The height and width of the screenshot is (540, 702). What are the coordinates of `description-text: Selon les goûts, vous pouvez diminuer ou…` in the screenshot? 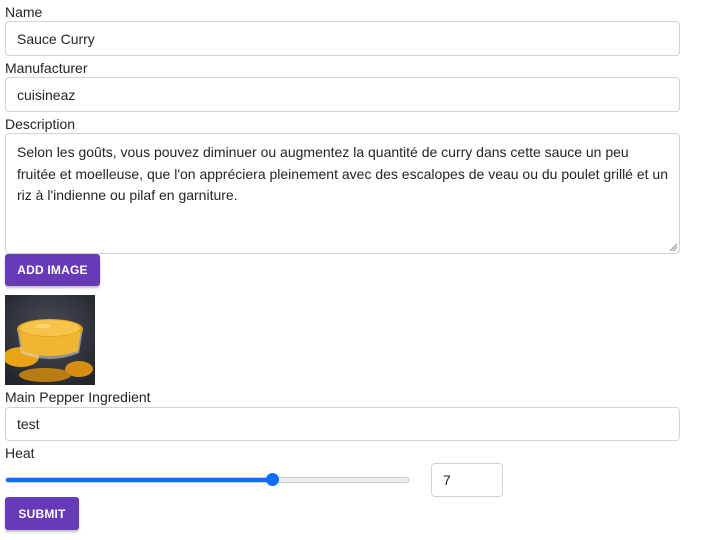 It's located at (342, 173).